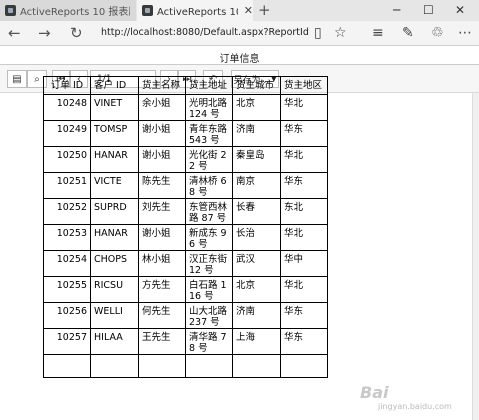 This screenshot has width=479, height=420. I want to click on cell-customer-id, so click(114, 366).